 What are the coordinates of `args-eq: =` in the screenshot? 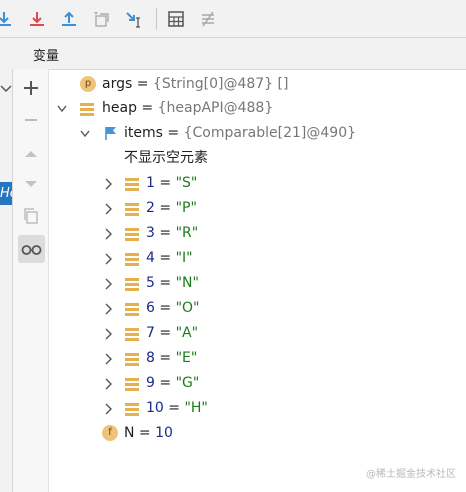 It's located at (142, 84).